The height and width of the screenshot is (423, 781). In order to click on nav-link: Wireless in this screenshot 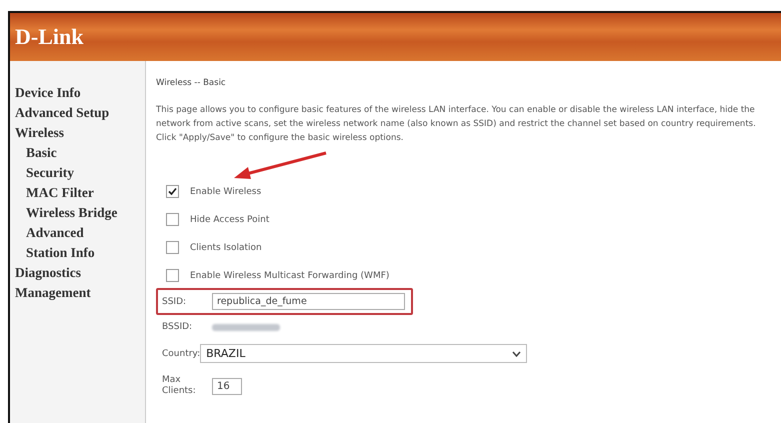, I will do `click(80, 132)`.